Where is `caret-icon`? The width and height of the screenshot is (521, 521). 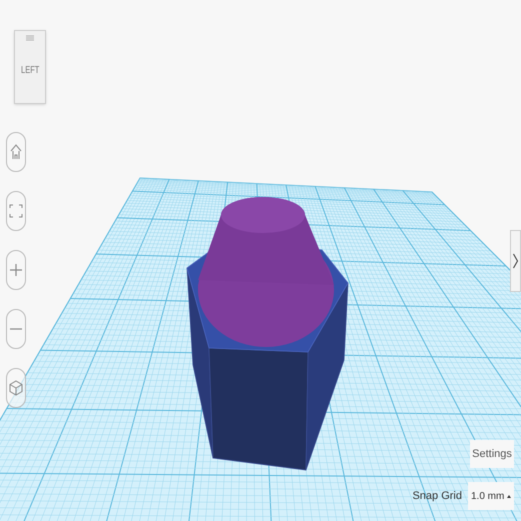
caret-icon is located at coordinates (509, 496).